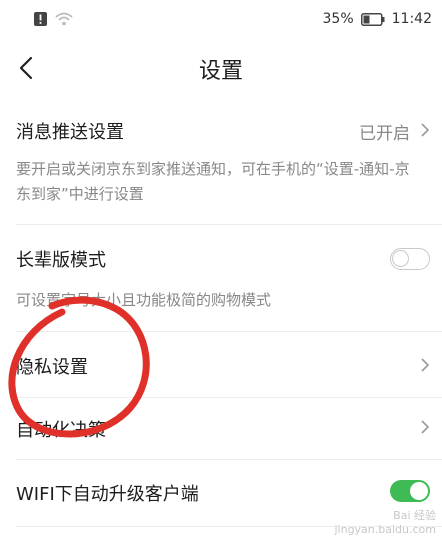  What do you see at coordinates (221, 19) in the screenshot?
I see `status-bar: 35% 11:42` at bounding box center [221, 19].